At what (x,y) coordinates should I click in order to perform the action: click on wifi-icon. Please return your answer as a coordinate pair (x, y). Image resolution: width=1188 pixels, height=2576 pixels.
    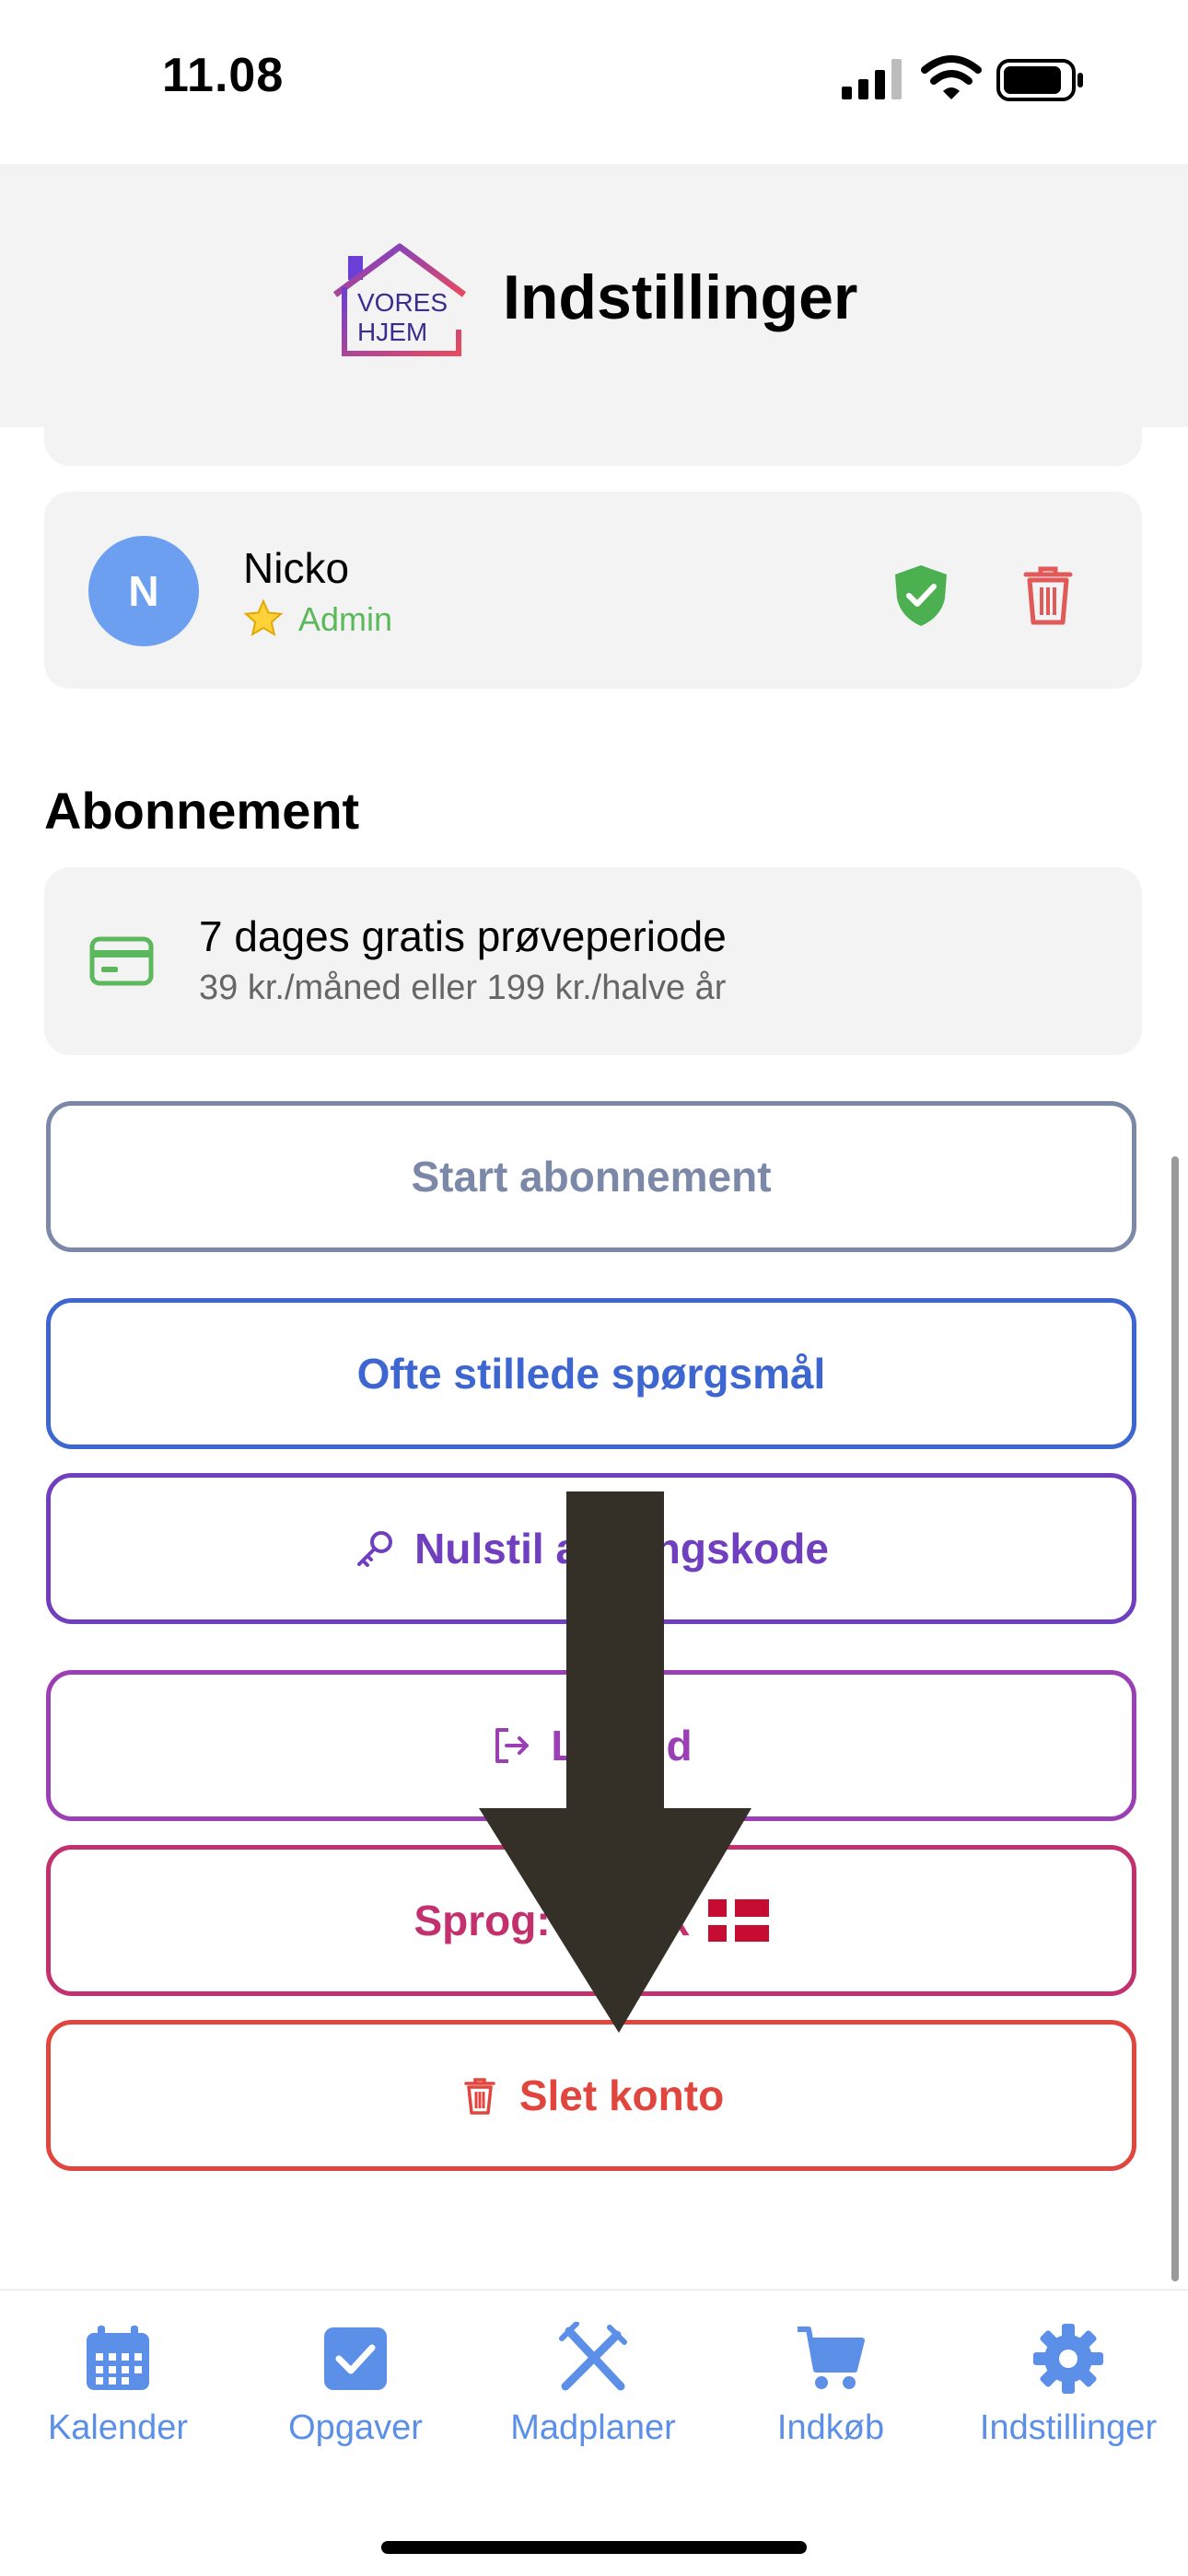
    Looking at the image, I should click on (951, 77).